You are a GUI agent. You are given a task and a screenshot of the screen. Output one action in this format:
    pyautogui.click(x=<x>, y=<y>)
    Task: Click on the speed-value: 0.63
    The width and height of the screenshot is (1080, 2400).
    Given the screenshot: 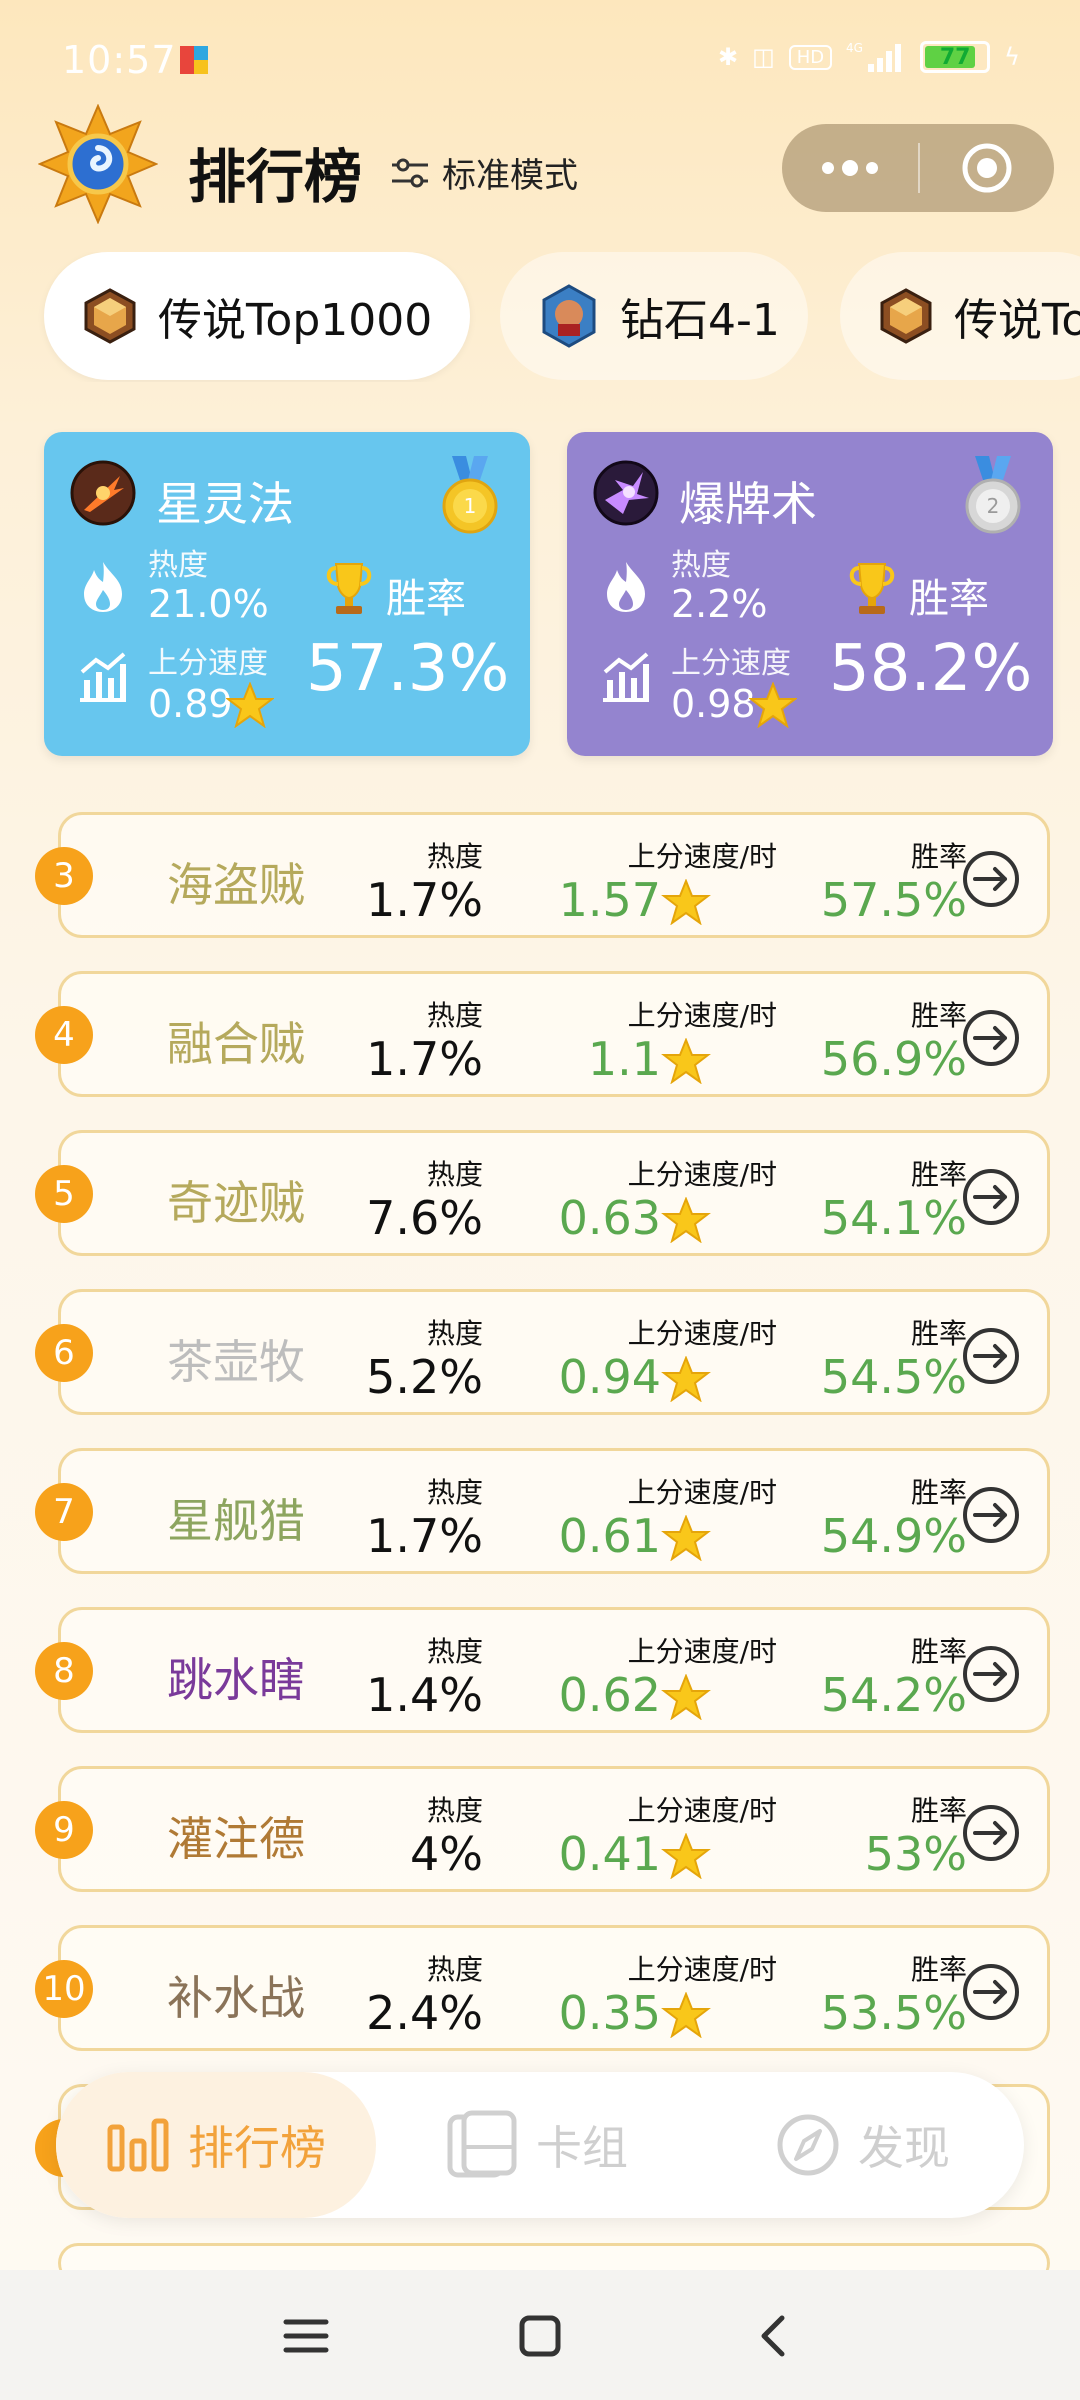 What is the action you would take?
    pyautogui.click(x=609, y=1218)
    